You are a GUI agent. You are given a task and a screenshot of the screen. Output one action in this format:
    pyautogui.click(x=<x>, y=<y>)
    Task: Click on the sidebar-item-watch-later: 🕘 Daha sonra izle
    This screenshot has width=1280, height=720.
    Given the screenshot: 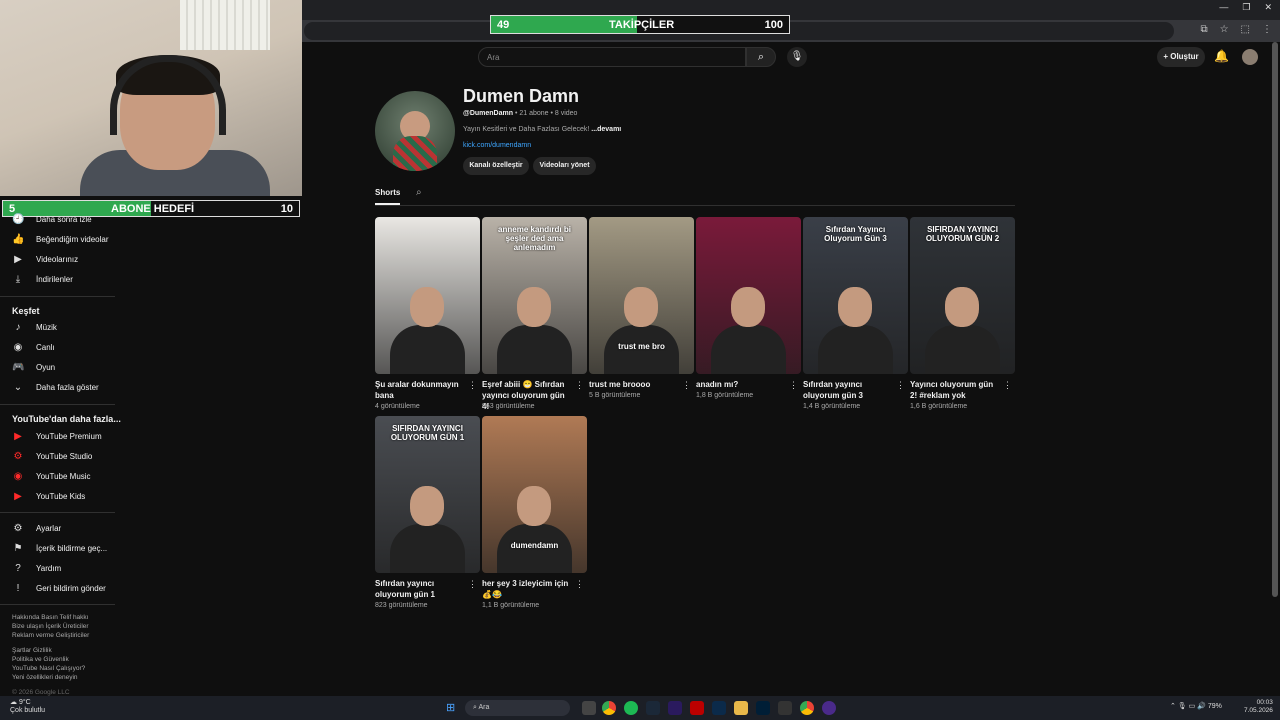 What is the action you would take?
    pyautogui.click(x=52, y=219)
    